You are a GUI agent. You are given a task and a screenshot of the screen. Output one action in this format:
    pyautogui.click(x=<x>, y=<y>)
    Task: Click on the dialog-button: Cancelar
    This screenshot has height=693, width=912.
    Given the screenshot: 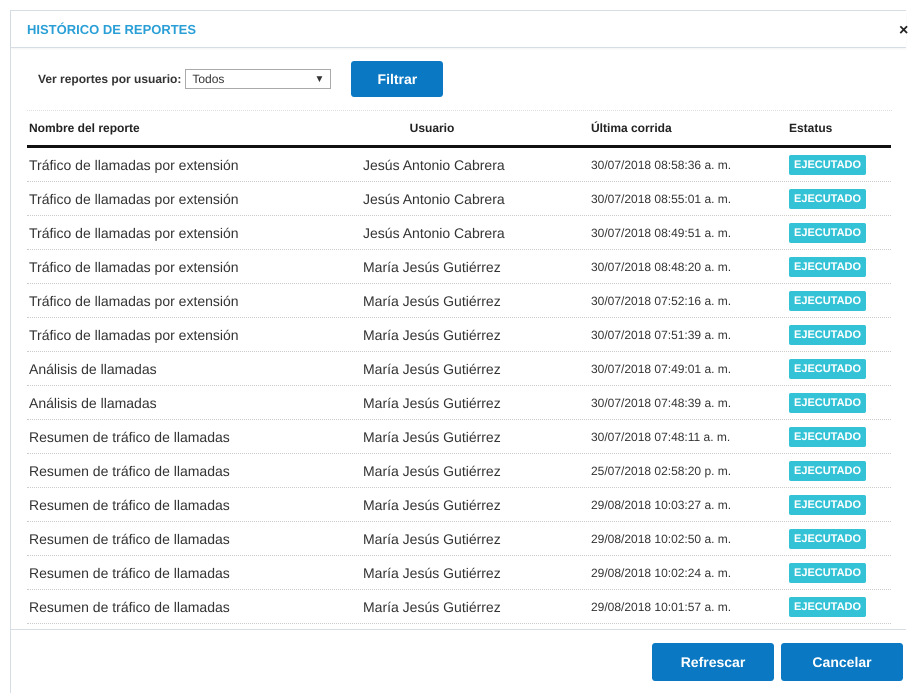 What is the action you would take?
    pyautogui.click(x=842, y=662)
    